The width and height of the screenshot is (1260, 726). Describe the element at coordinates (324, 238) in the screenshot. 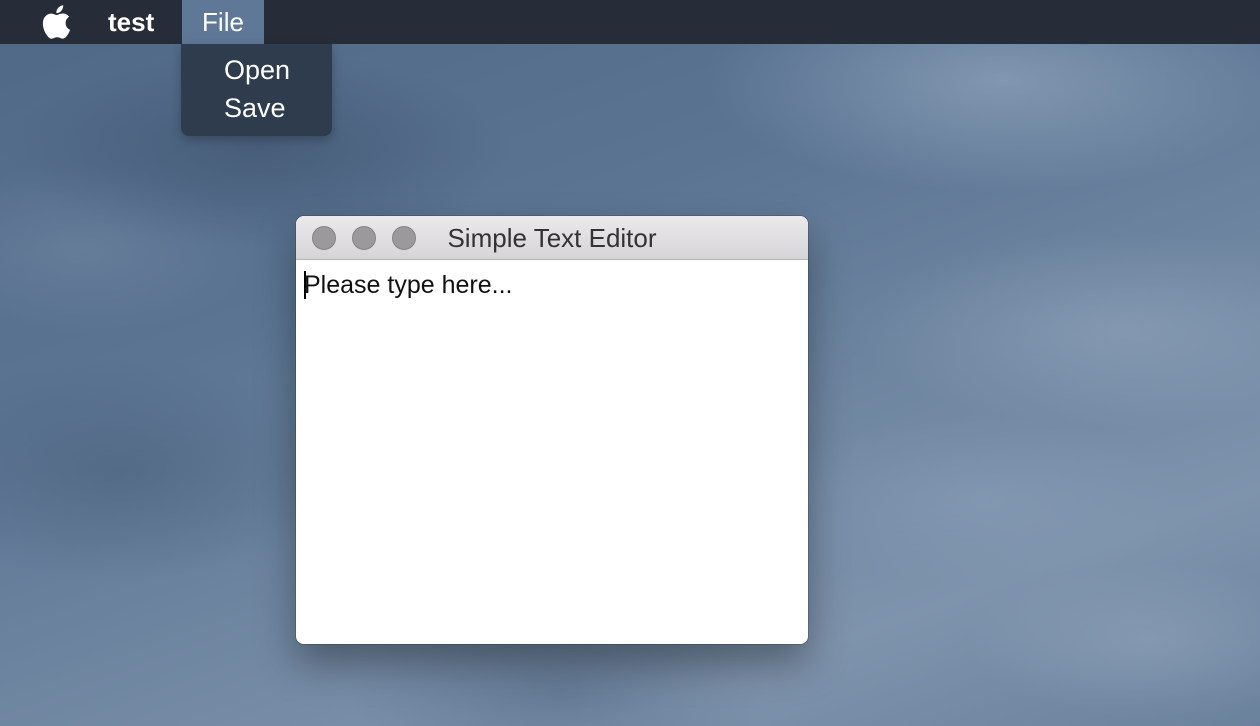

I see `close-button` at that location.